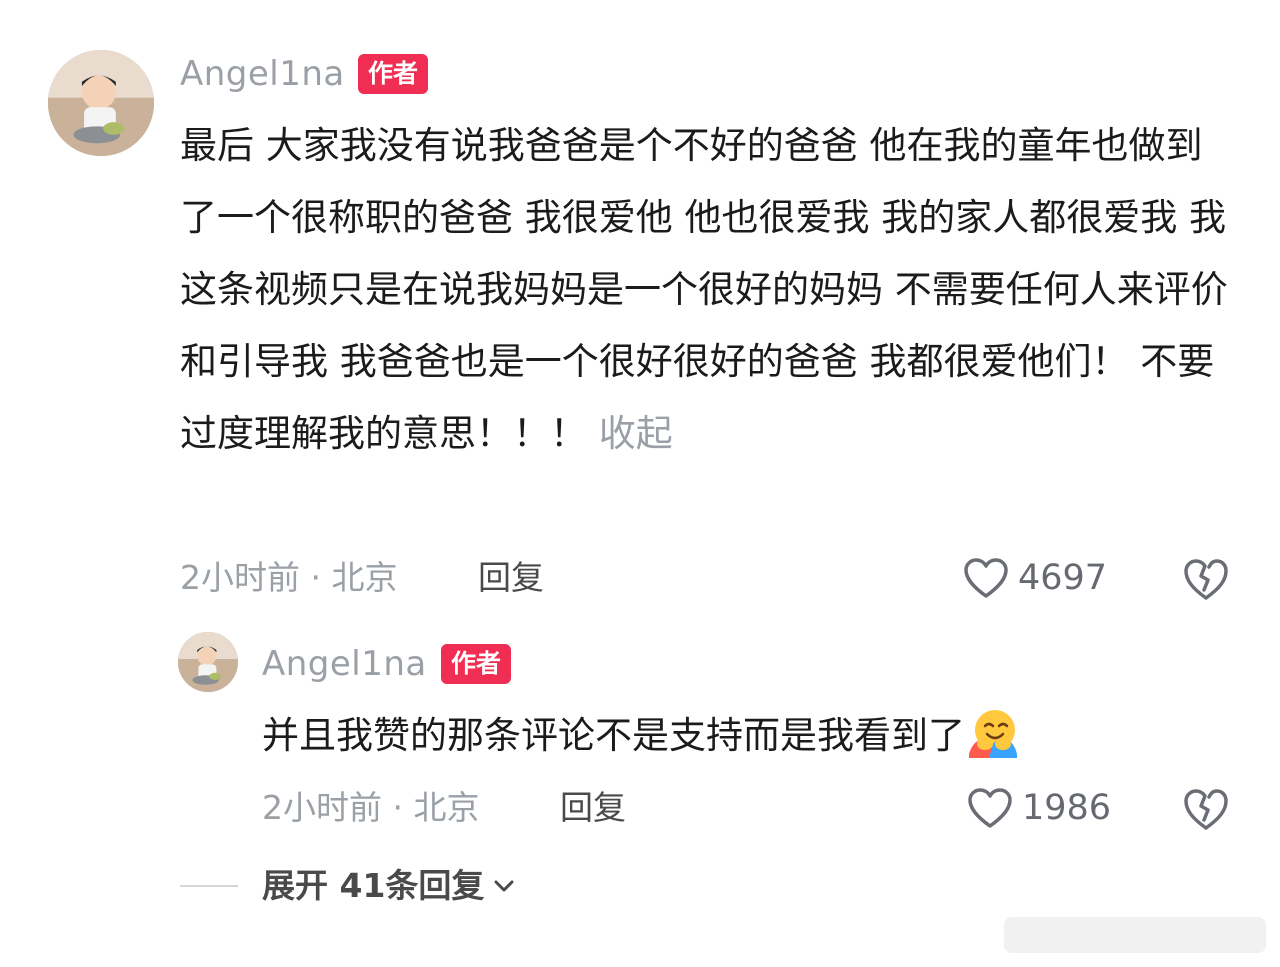 This screenshot has width=1280, height=967. Describe the element at coordinates (101, 103) in the screenshot. I see `avatar` at that location.